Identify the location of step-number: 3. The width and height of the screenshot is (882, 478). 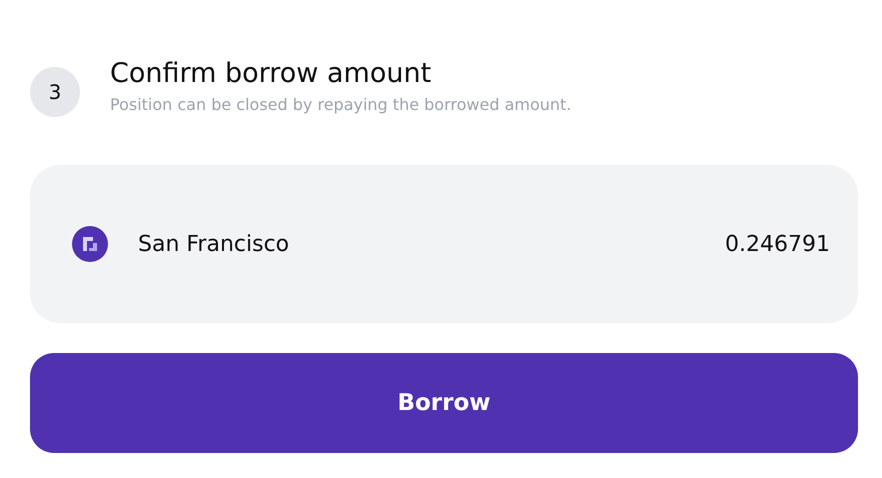
(55, 92).